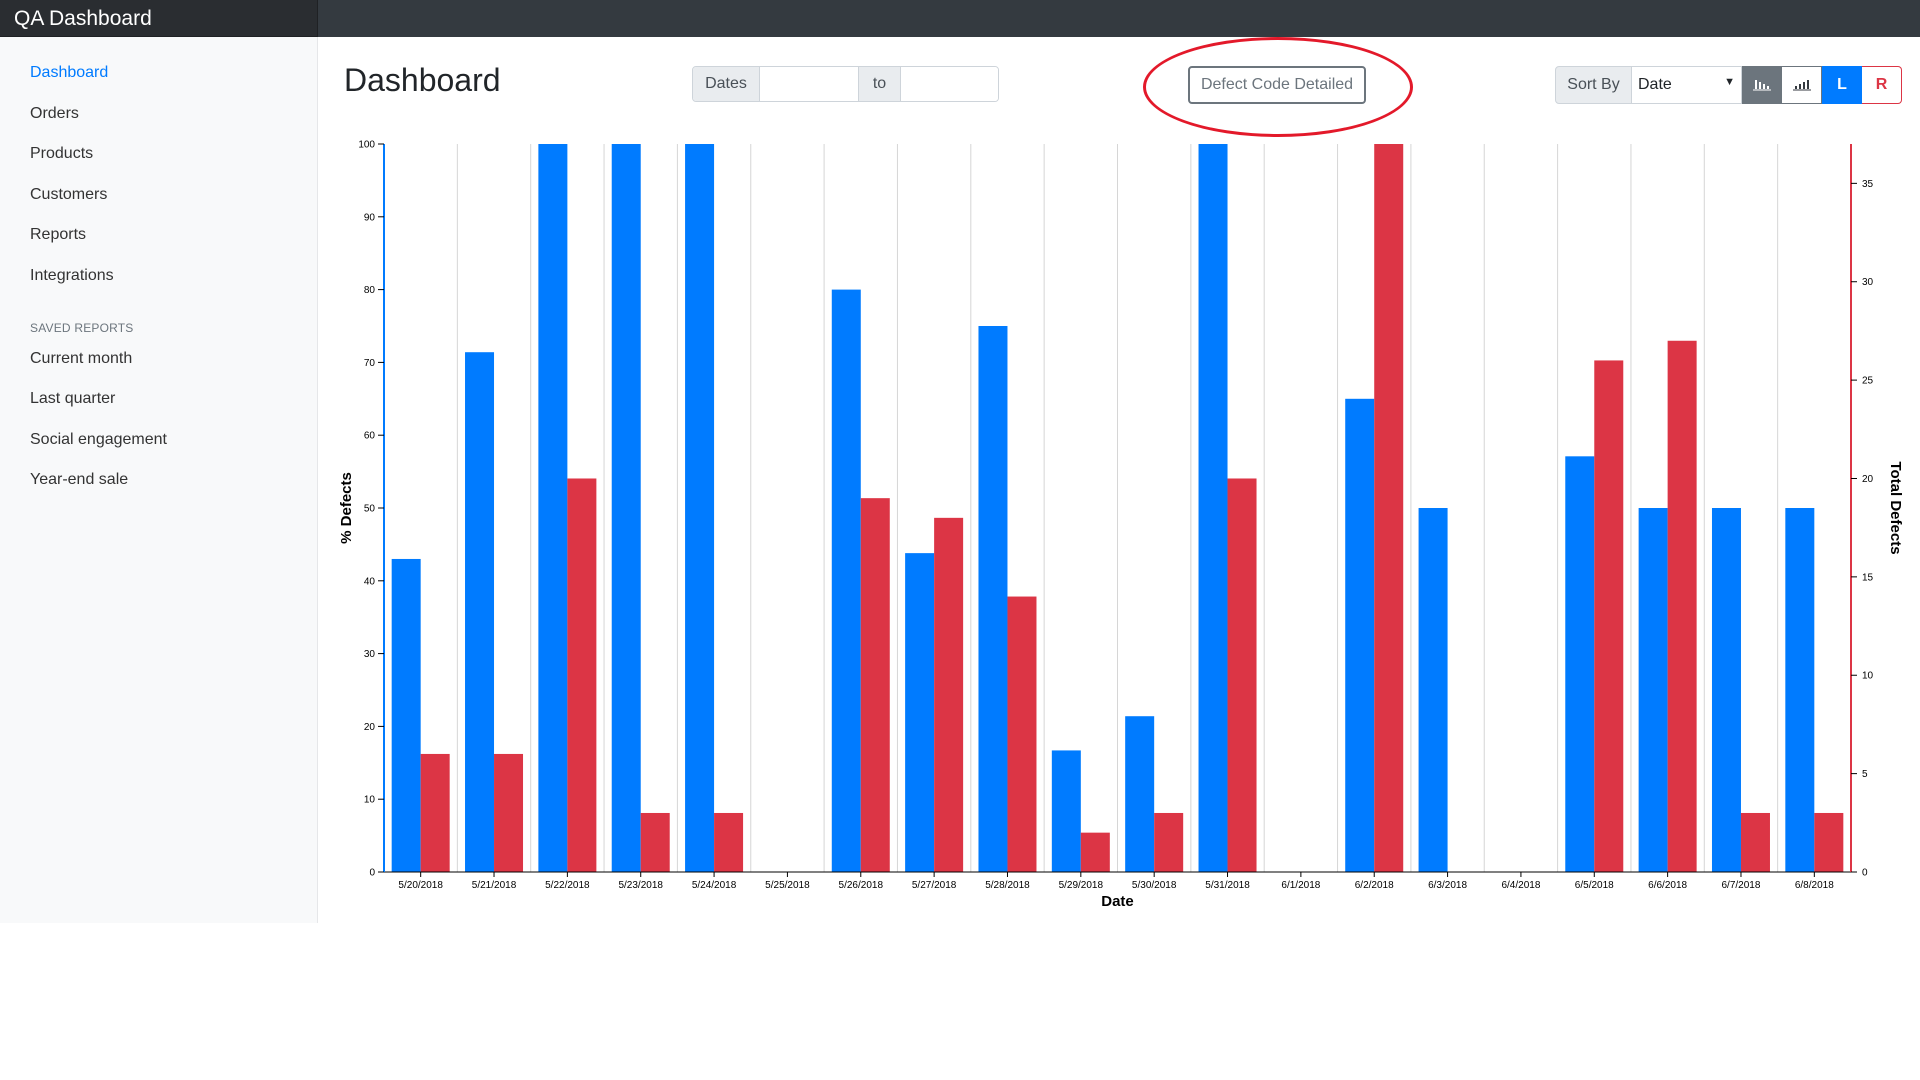 The height and width of the screenshot is (1080, 1920). What do you see at coordinates (1374, 885) in the screenshot?
I see `x-tick-label: 6/2/2018` at bounding box center [1374, 885].